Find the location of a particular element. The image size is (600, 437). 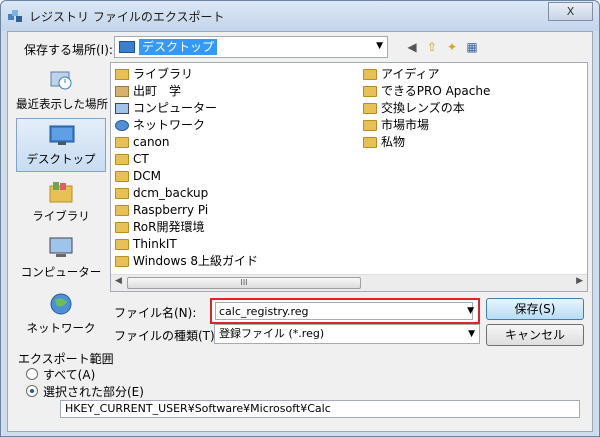

list-item: アイディア is located at coordinates (426, 74).